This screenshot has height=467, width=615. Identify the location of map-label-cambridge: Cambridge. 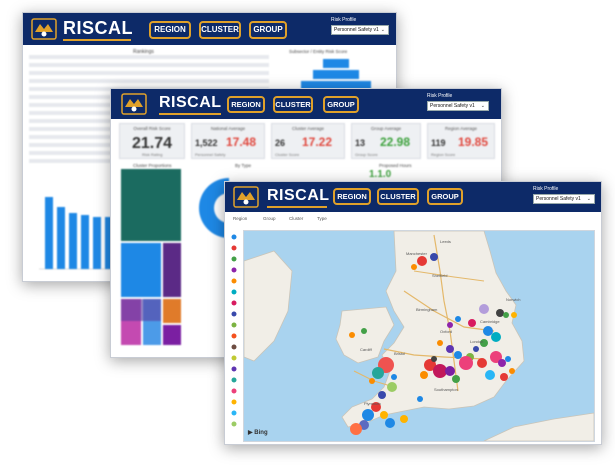
(490, 321).